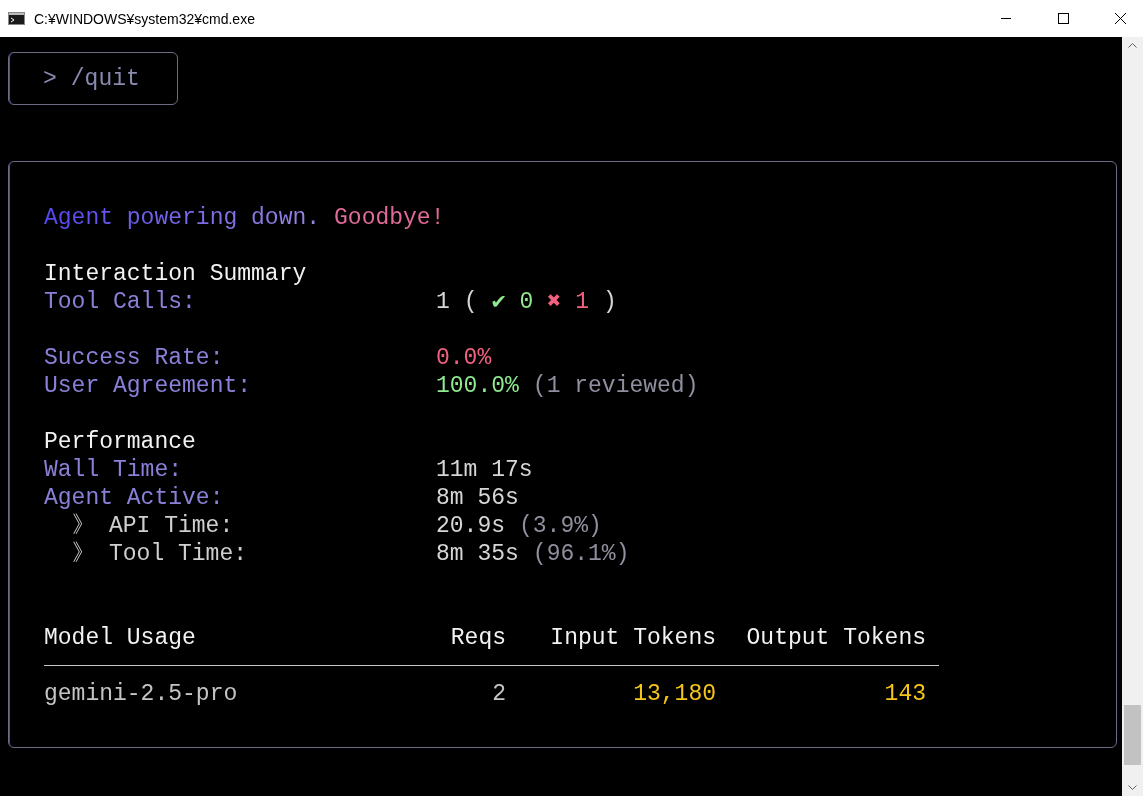  Describe the element at coordinates (477, 638) in the screenshot. I see `column-header: Reqs` at that location.